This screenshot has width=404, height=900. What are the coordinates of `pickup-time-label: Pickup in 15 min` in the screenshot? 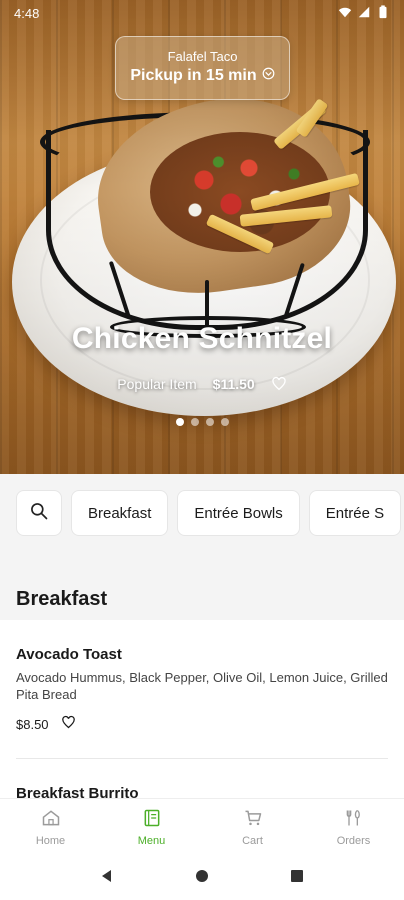 It's located at (193, 75).